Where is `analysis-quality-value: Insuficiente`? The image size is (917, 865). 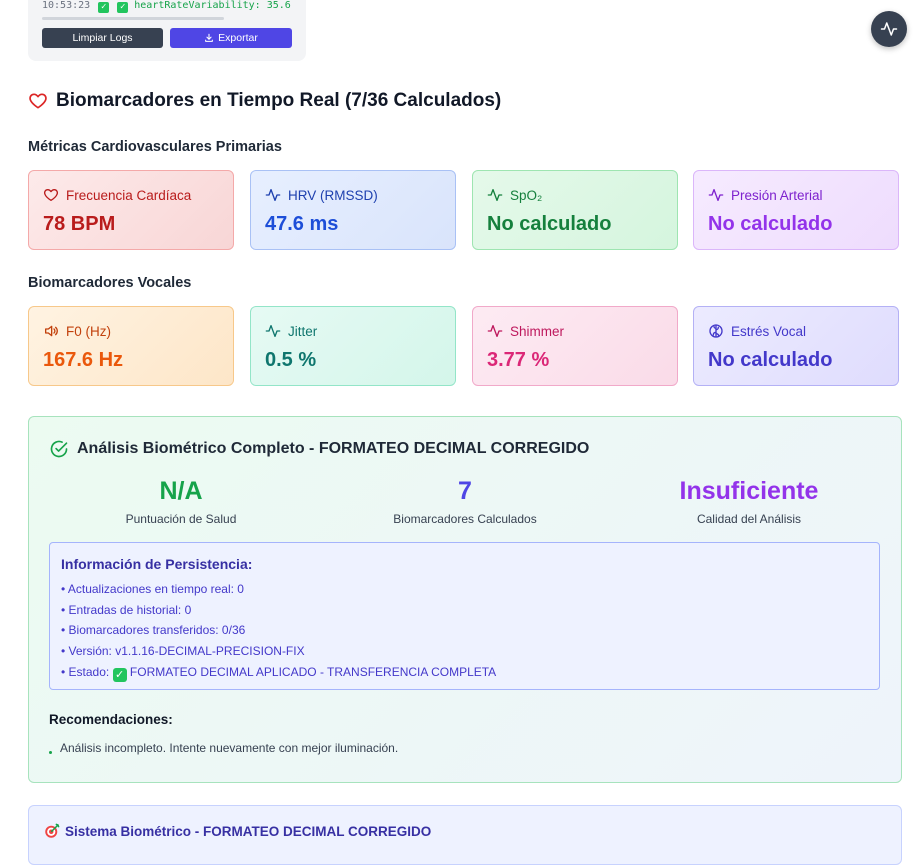 analysis-quality-value: Insuficiente is located at coordinates (749, 491).